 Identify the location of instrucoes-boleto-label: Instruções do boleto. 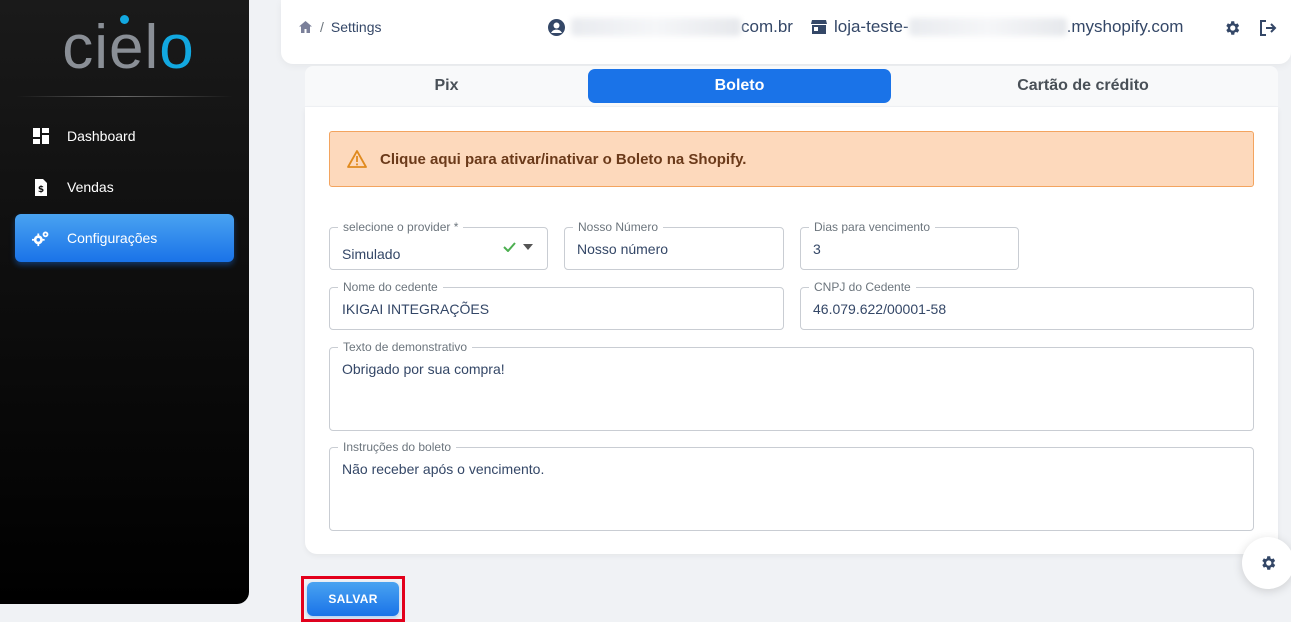
(397, 447).